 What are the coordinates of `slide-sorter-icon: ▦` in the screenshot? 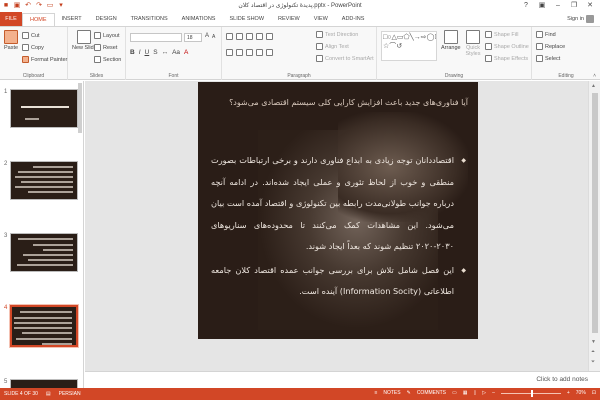 It's located at (465, 393).